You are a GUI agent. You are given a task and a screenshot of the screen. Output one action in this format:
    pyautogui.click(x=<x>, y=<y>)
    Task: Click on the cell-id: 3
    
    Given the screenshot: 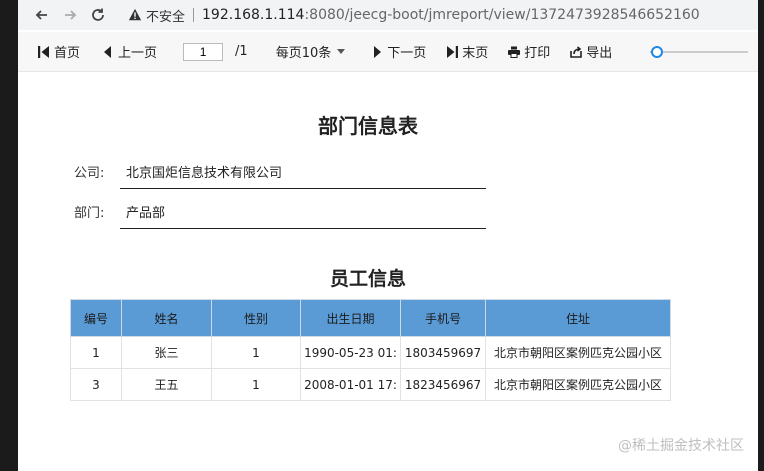 What is the action you would take?
    pyautogui.click(x=96, y=384)
    